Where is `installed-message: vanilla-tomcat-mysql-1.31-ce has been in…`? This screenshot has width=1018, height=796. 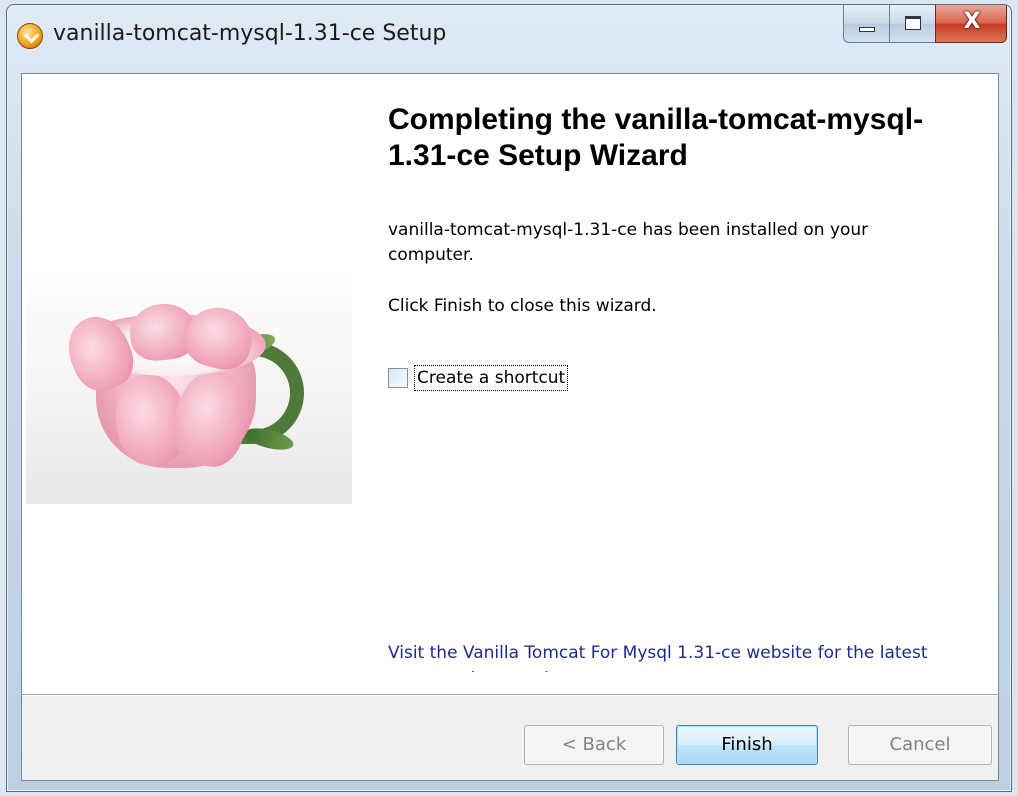 installed-message: vanilla-tomcat-mysql-1.31-ce has been in… is located at coordinates (628, 242).